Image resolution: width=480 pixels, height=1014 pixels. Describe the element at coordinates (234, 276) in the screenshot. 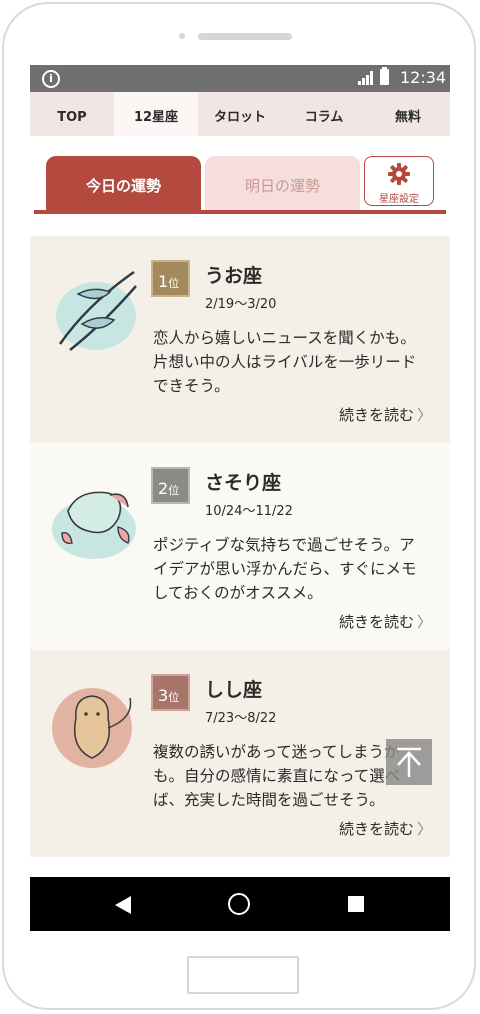

I see `sign-name: うお座` at that location.